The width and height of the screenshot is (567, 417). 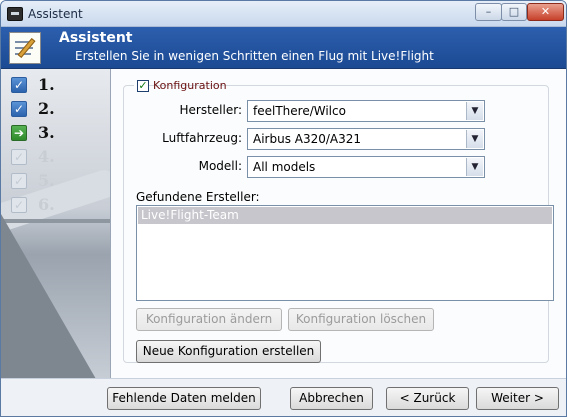 What do you see at coordinates (25, 48) in the screenshot?
I see `notepad-pencil-icon` at bounding box center [25, 48].